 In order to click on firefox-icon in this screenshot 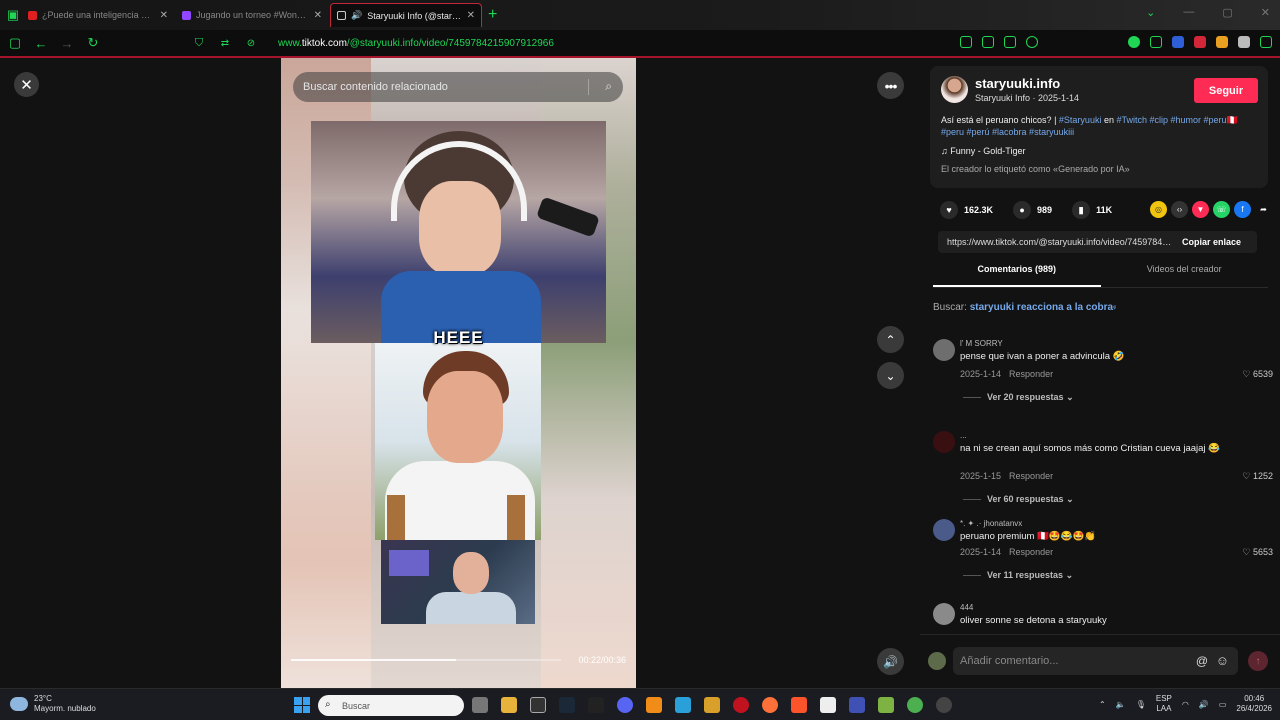, I will do `click(770, 705)`.